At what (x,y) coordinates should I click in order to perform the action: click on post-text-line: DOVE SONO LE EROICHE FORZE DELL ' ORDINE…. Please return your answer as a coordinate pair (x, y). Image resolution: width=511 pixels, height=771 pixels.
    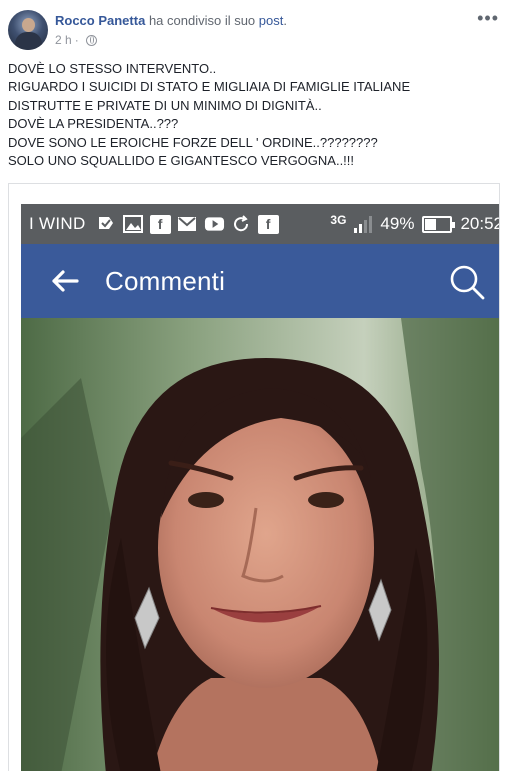
    Looking at the image, I should click on (193, 142).